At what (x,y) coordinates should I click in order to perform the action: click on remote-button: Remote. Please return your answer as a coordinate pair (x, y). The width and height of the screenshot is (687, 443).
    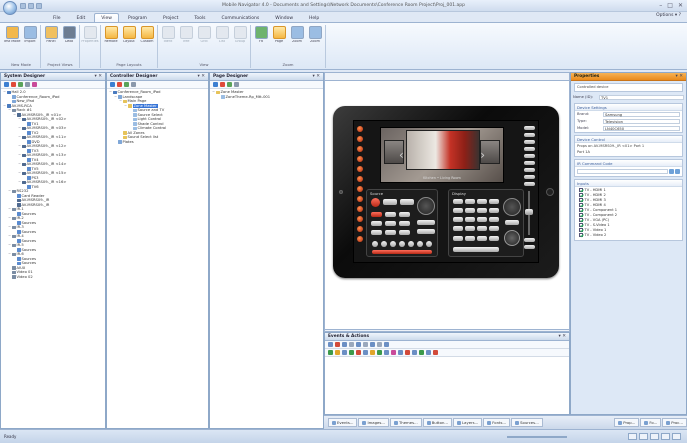
    Looking at the image, I should click on (111, 43).